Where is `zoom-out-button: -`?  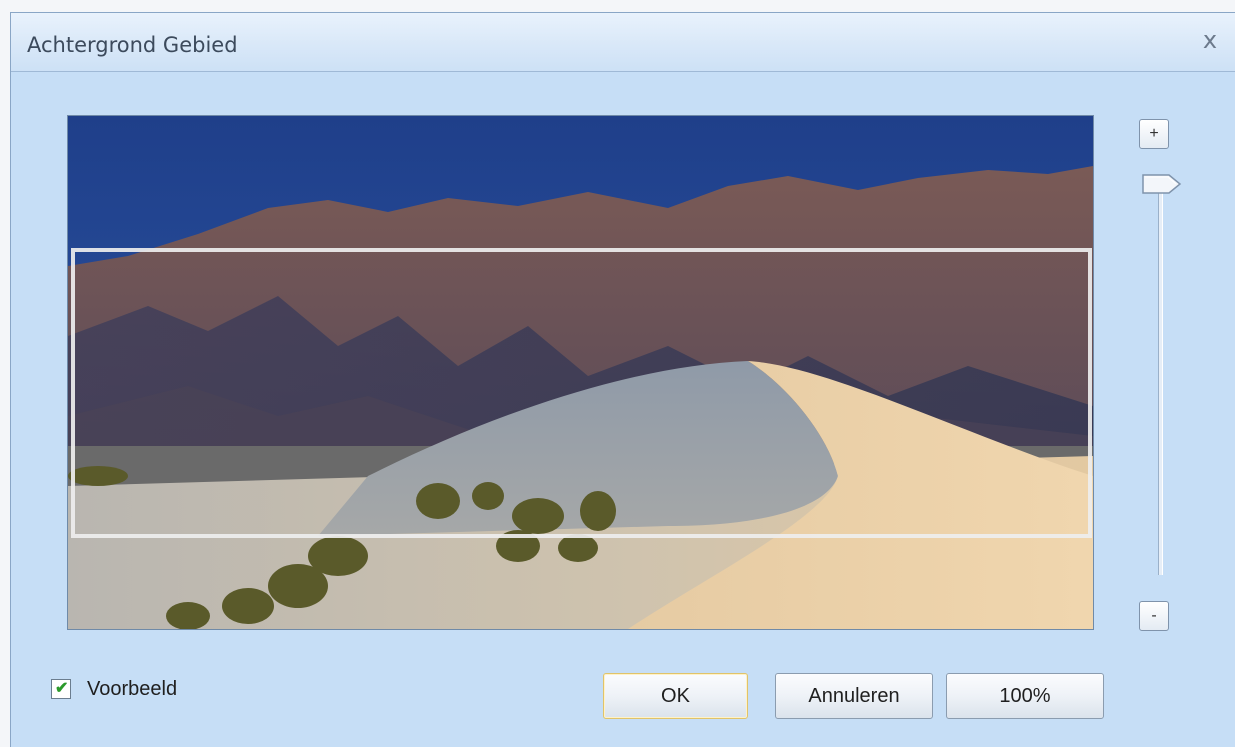 zoom-out-button: - is located at coordinates (1154, 616).